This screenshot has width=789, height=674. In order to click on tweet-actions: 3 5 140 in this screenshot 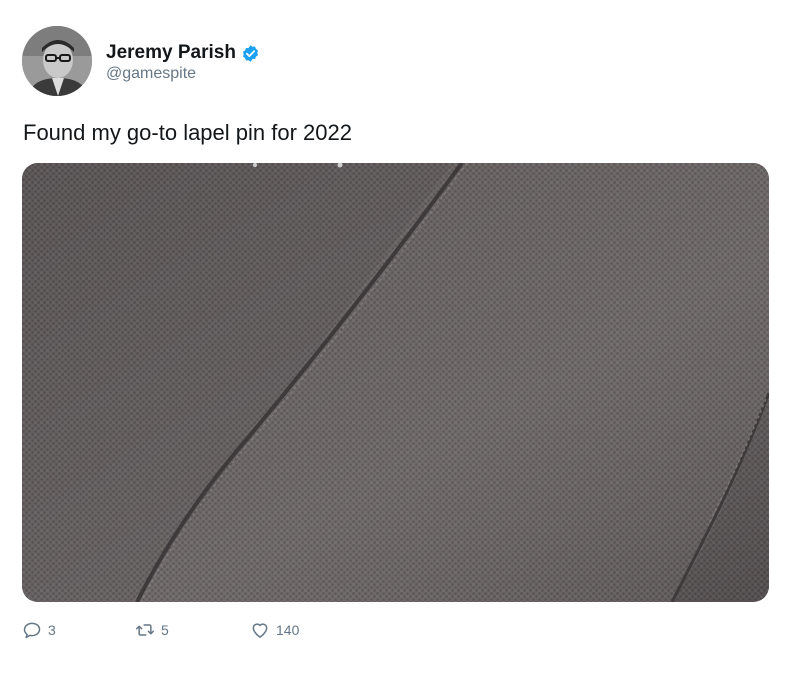, I will do `click(222, 632)`.